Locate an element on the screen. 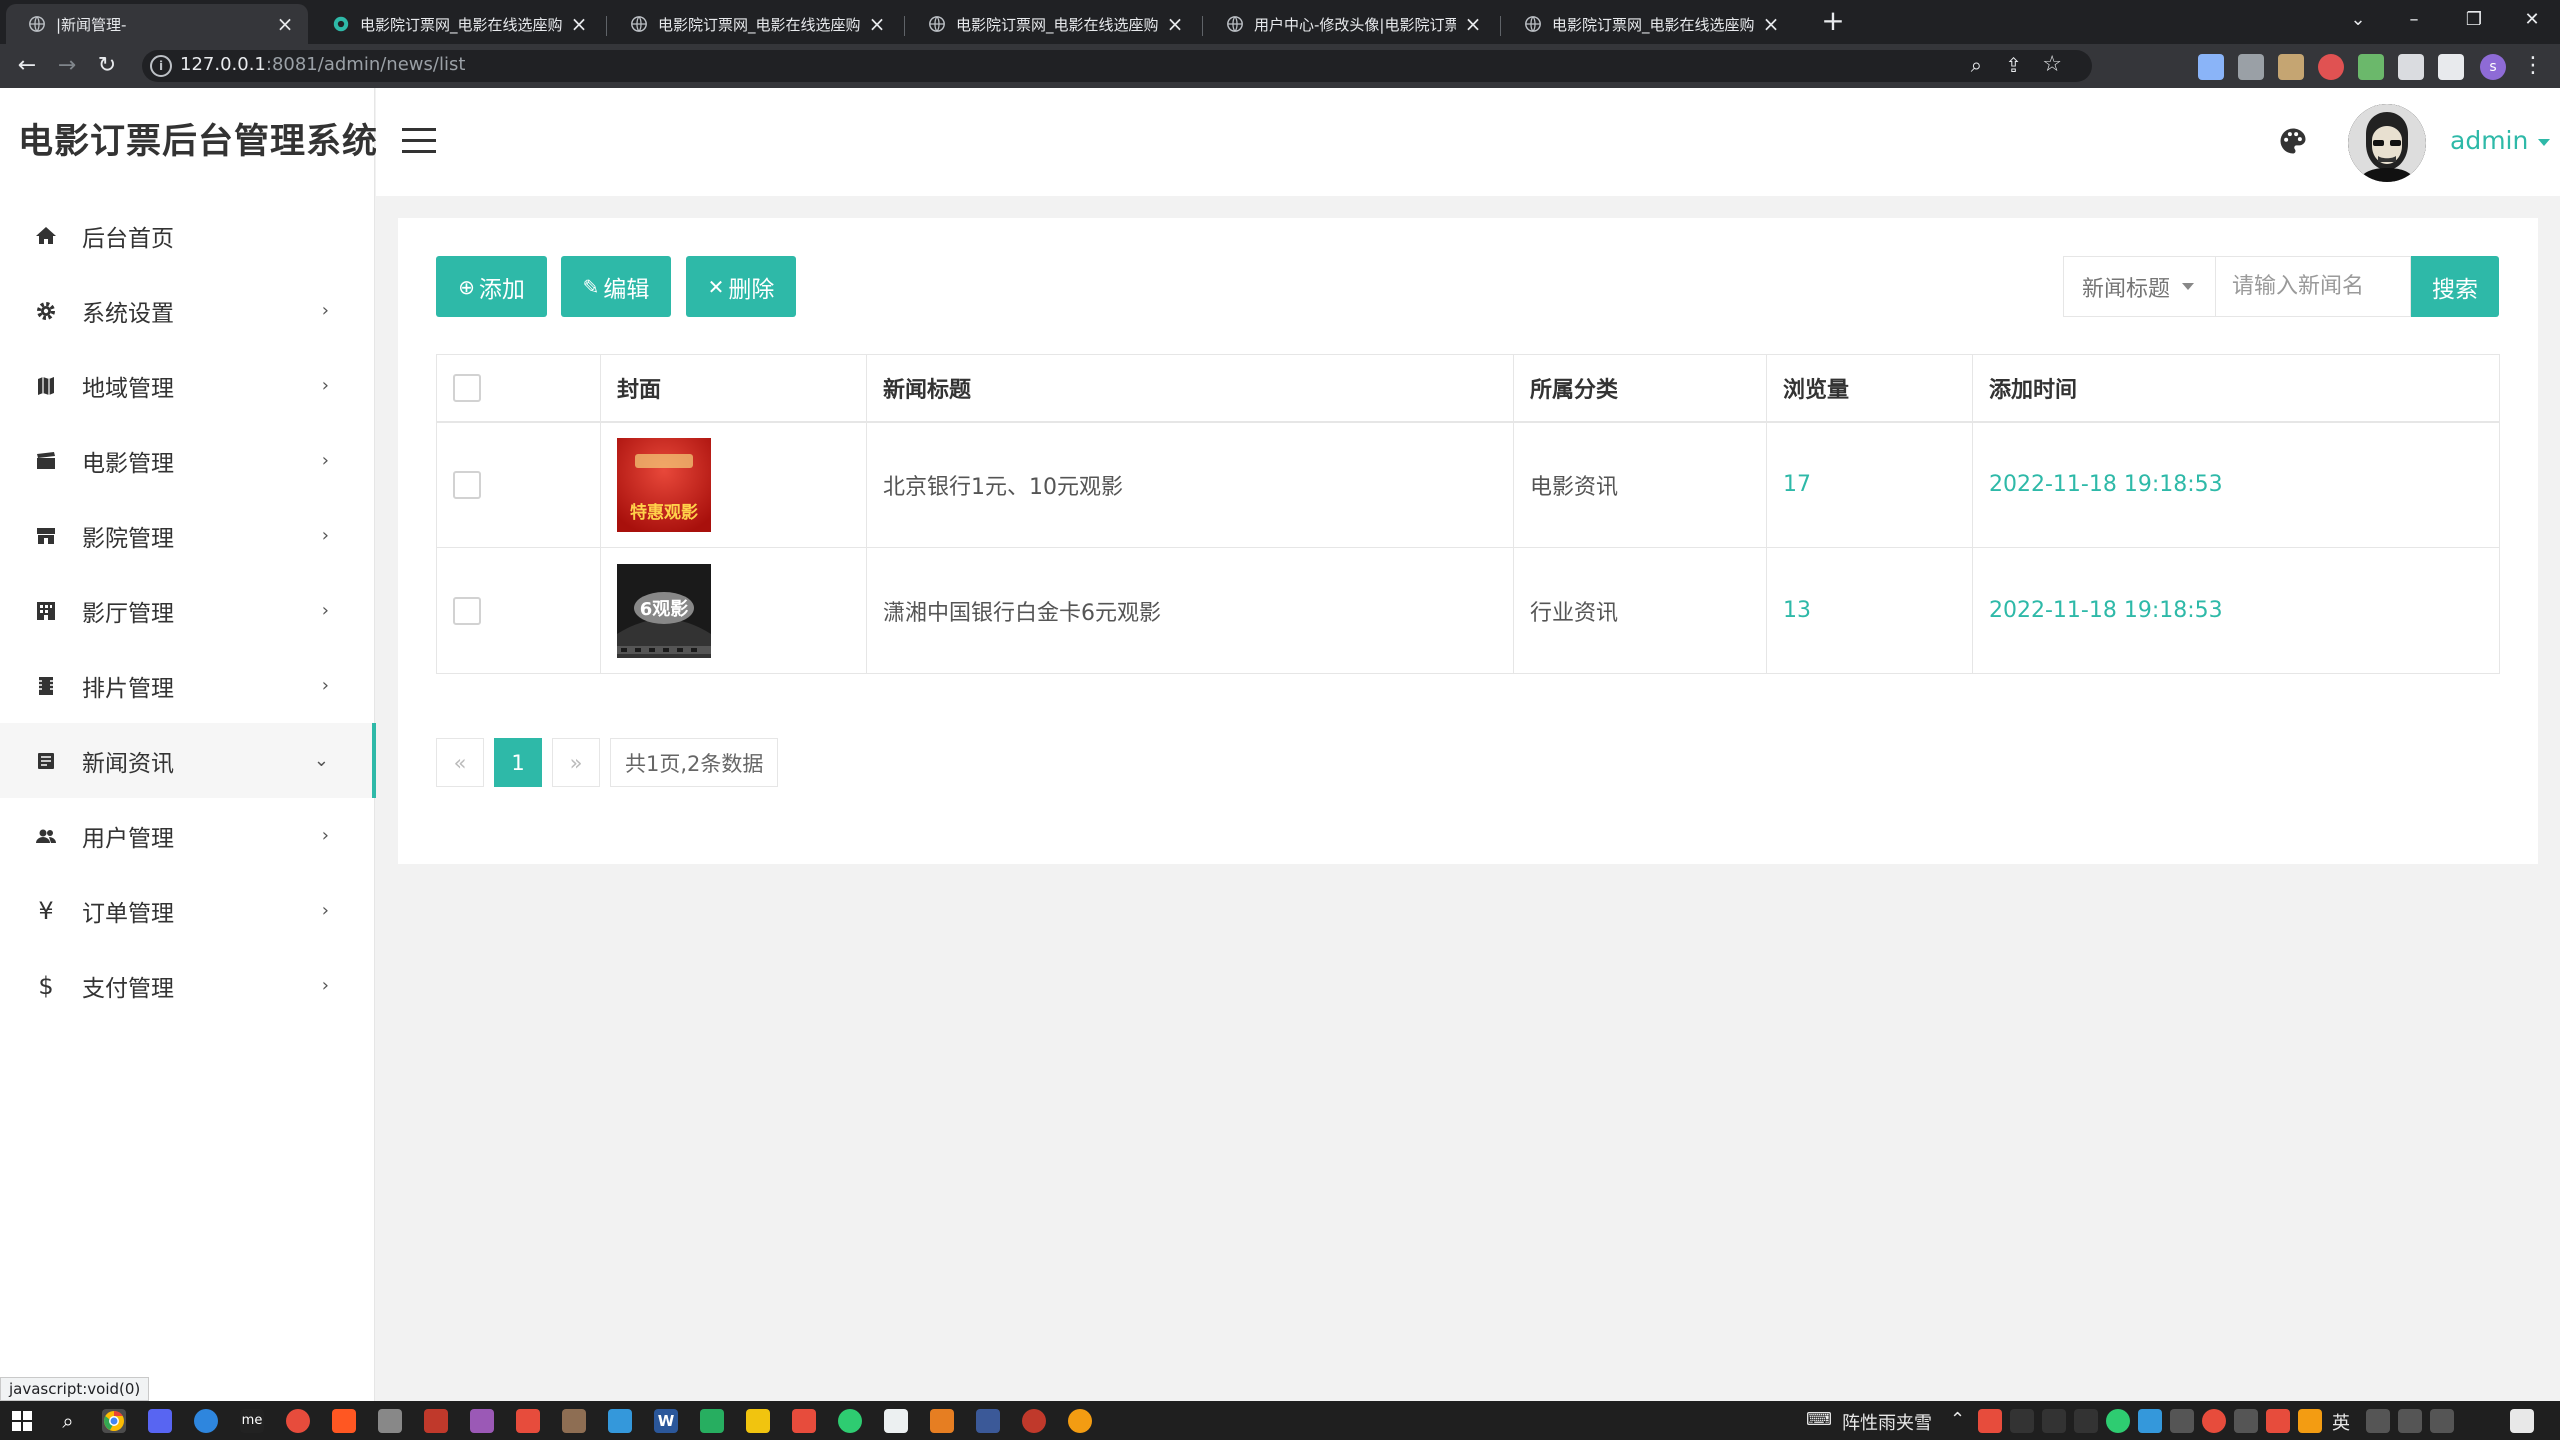 The height and width of the screenshot is (1440, 2560). zoom-icon: ⌕ is located at coordinates (1976, 65).